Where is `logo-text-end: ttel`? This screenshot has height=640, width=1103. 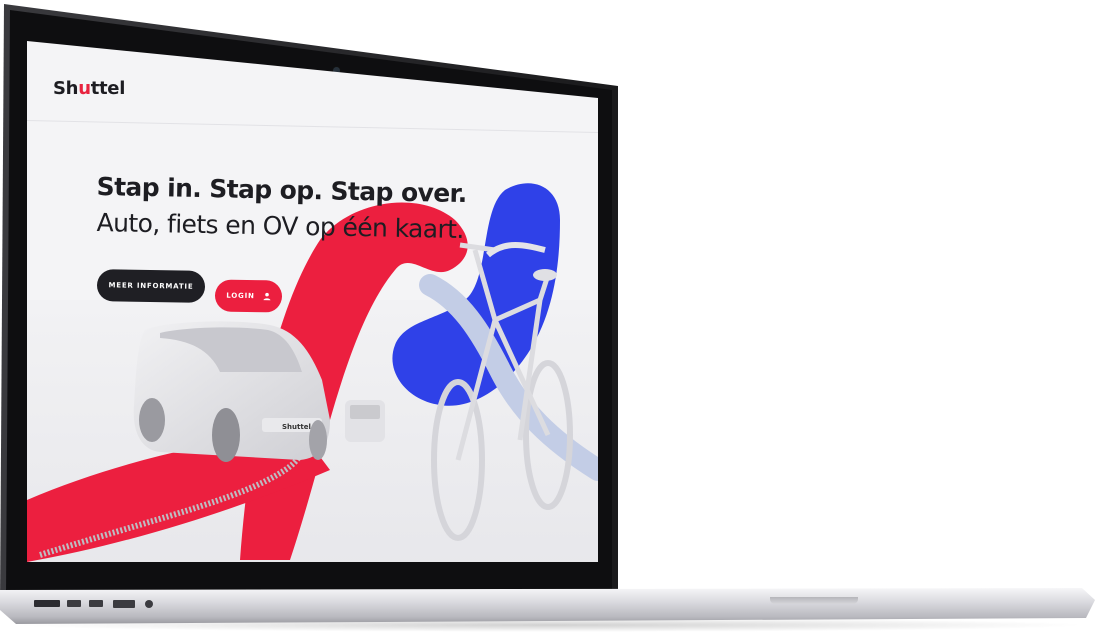 logo-text-end: ttel is located at coordinates (108, 88).